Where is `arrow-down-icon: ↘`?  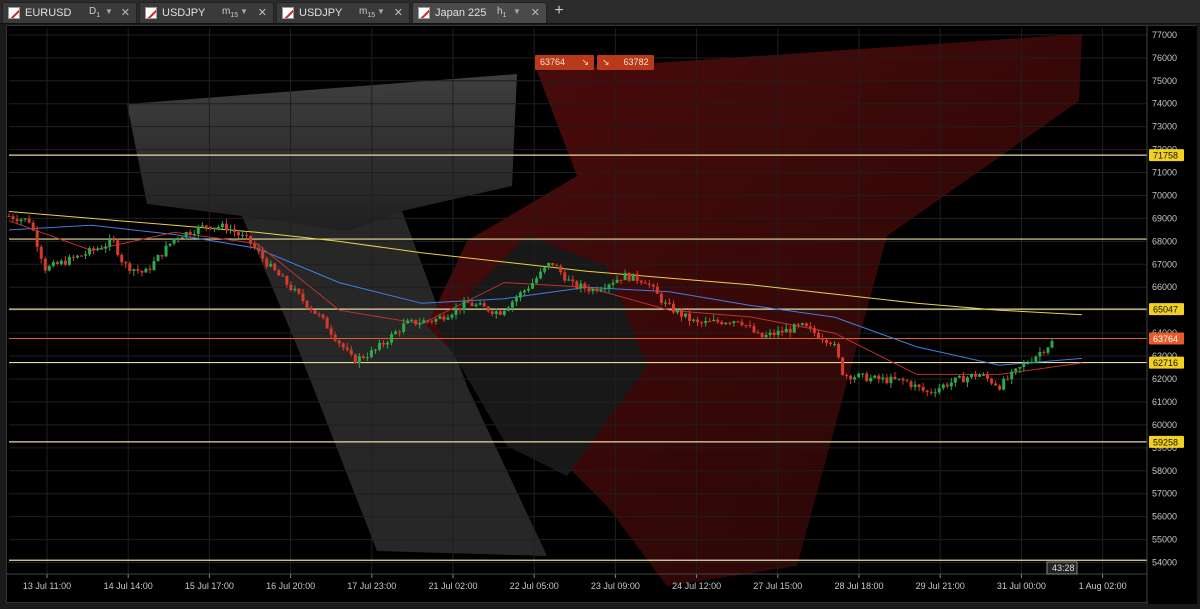 arrow-down-icon: ↘ is located at coordinates (585, 62).